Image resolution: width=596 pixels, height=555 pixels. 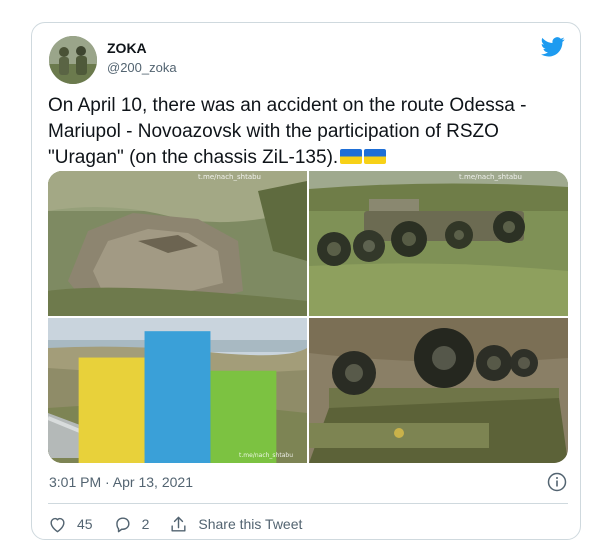 I want to click on avatar, so click(x=73, y=60).